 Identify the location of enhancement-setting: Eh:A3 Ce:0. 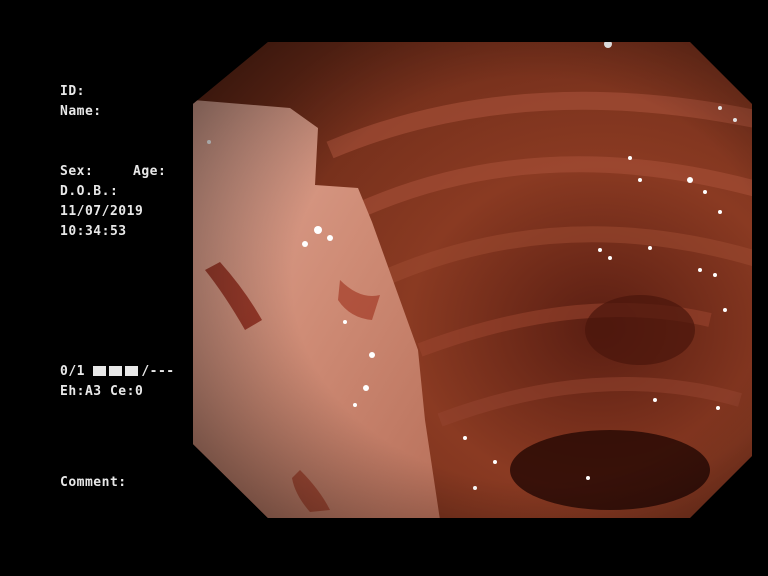
(102, 391).